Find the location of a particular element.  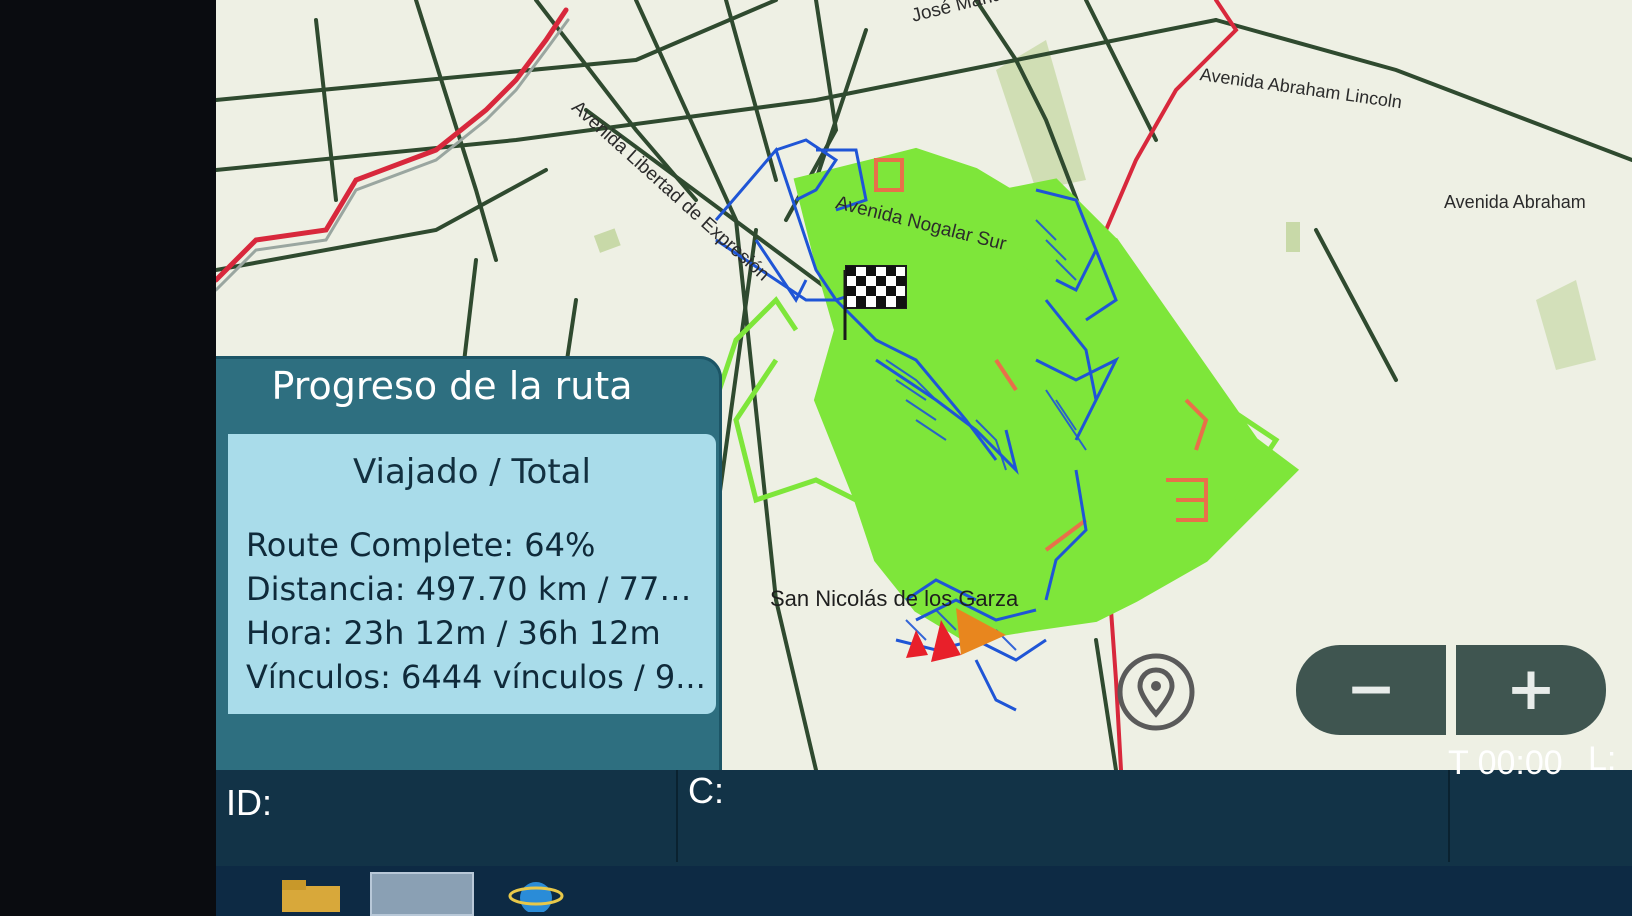

place-label-san-nicolas: San Nicolás de los Garza is located at coordinates (894, 598).